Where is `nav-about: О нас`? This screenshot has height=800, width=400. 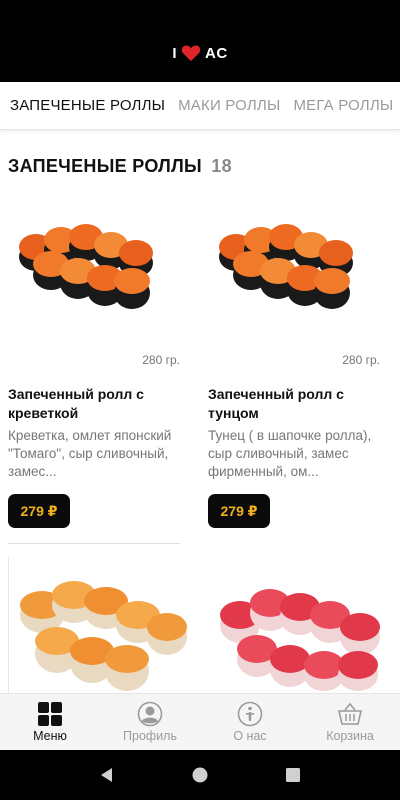
nav-about: О нас is located at coordinates (250, 722).